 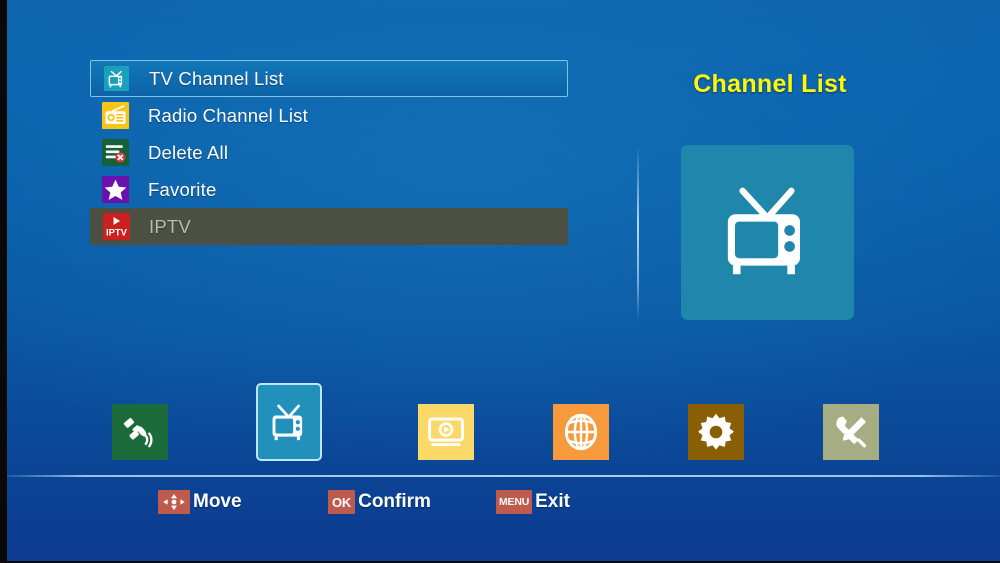 I want to click on gear-icon, so click(x=716, y=432).